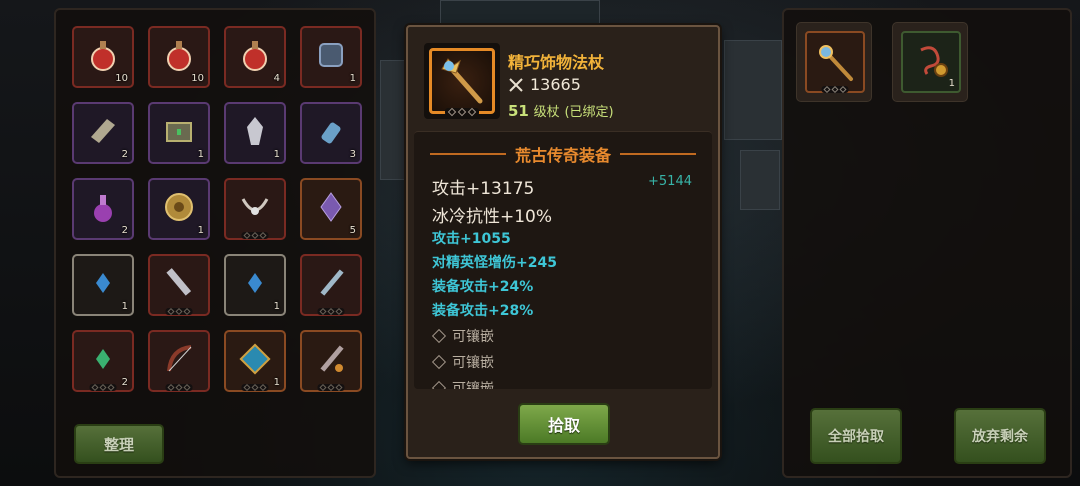 This screenshot has width=1080, height=486. What do you see at coordinates (556, 62) in the screenshot?
I see `item-name: 精巧饰物法杖` at bounding box center [556, 62].